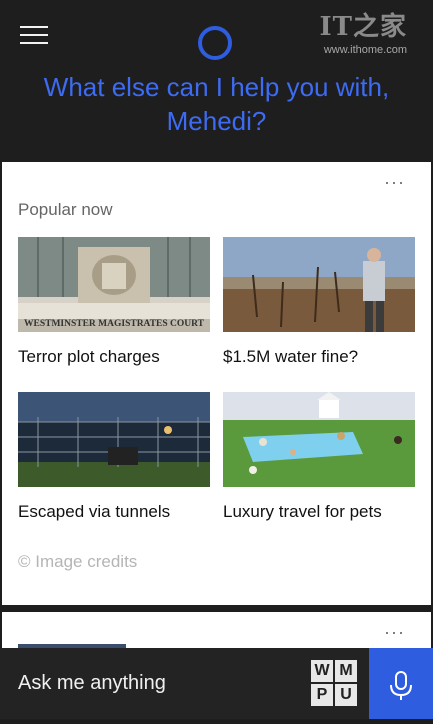  What do you see at coordinates (322, 671) in the screenshot?
I see `wmpu-letter: W` at bounding box center [322, 671].